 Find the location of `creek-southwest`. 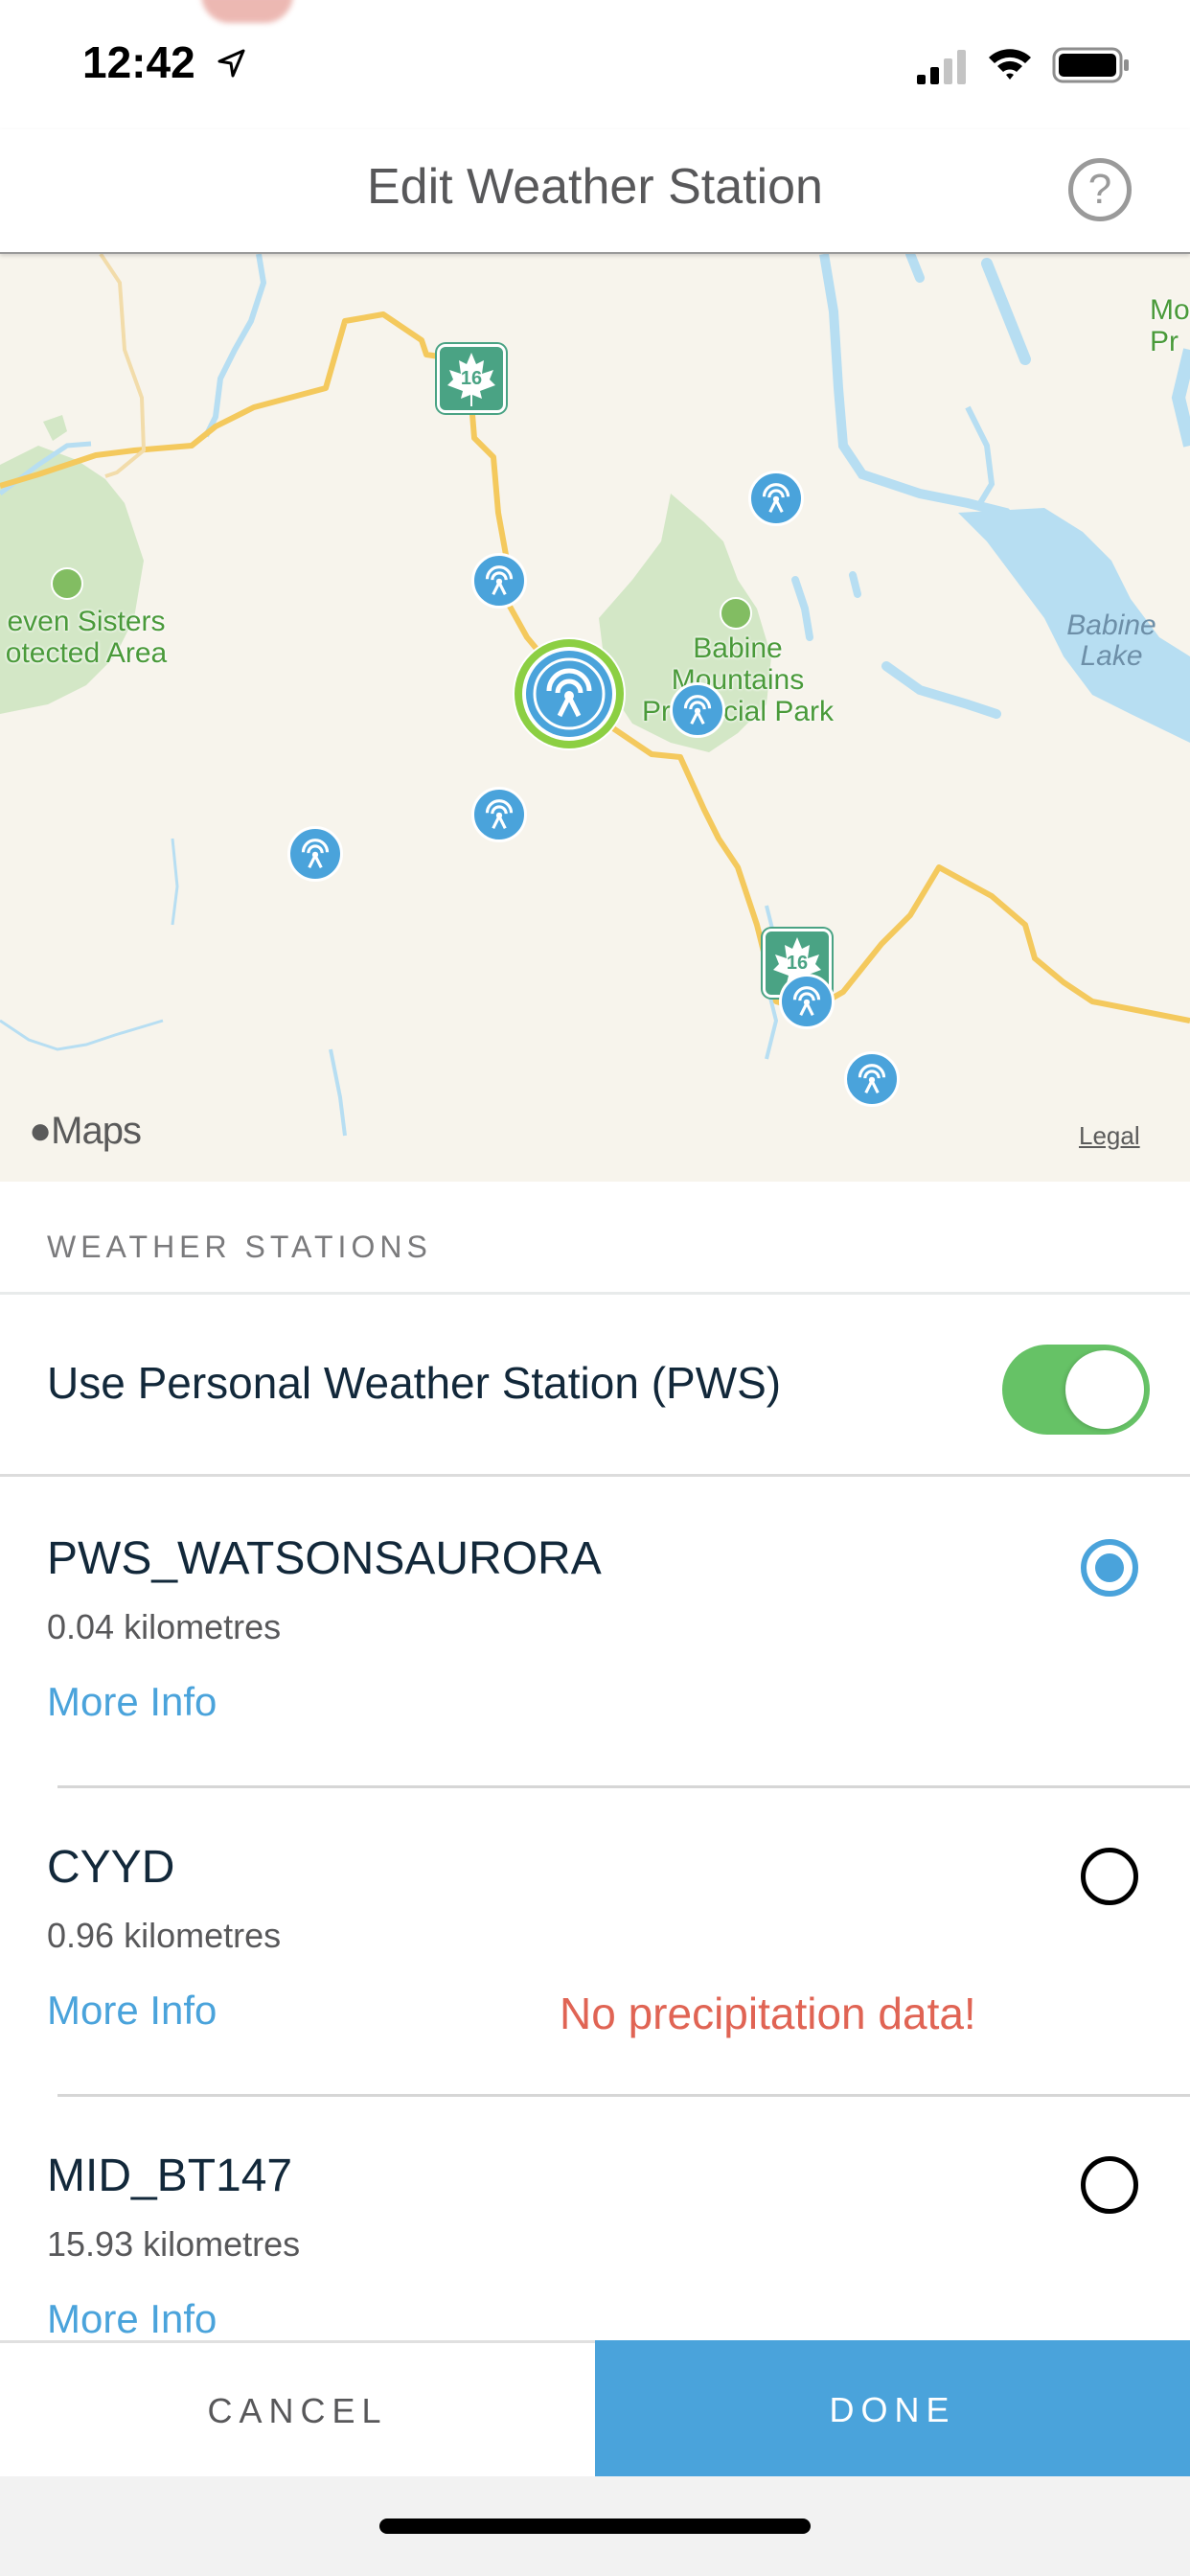

creek-southwest is located at coordinates (82, 1035).